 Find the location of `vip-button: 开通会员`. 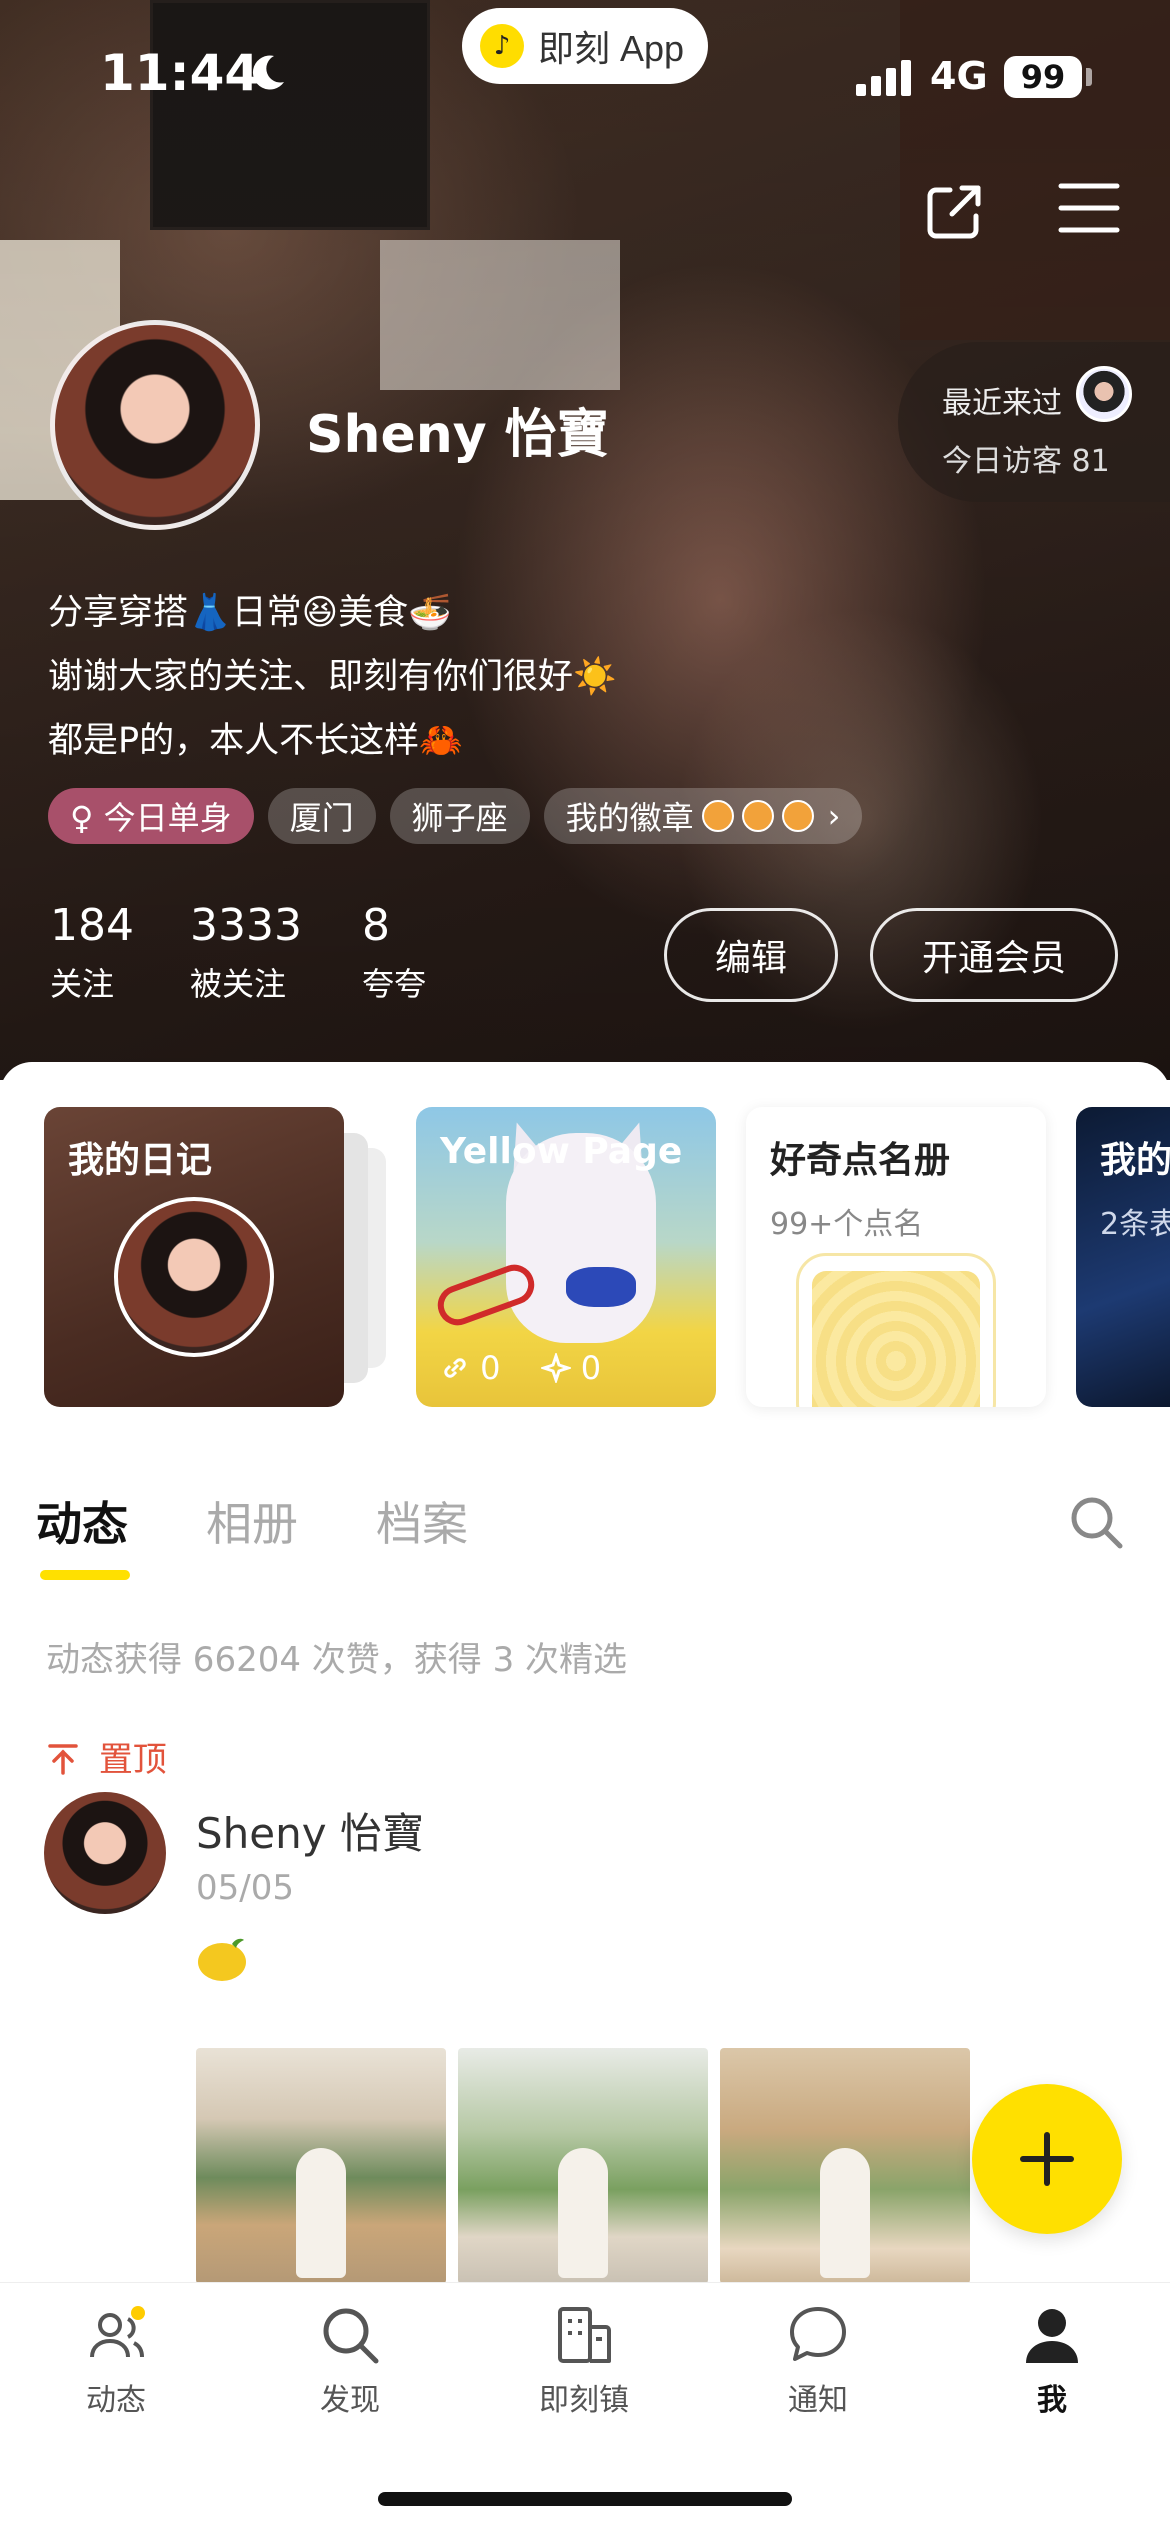

vip-button: 开通会员 is located at coordinates (994, 955).